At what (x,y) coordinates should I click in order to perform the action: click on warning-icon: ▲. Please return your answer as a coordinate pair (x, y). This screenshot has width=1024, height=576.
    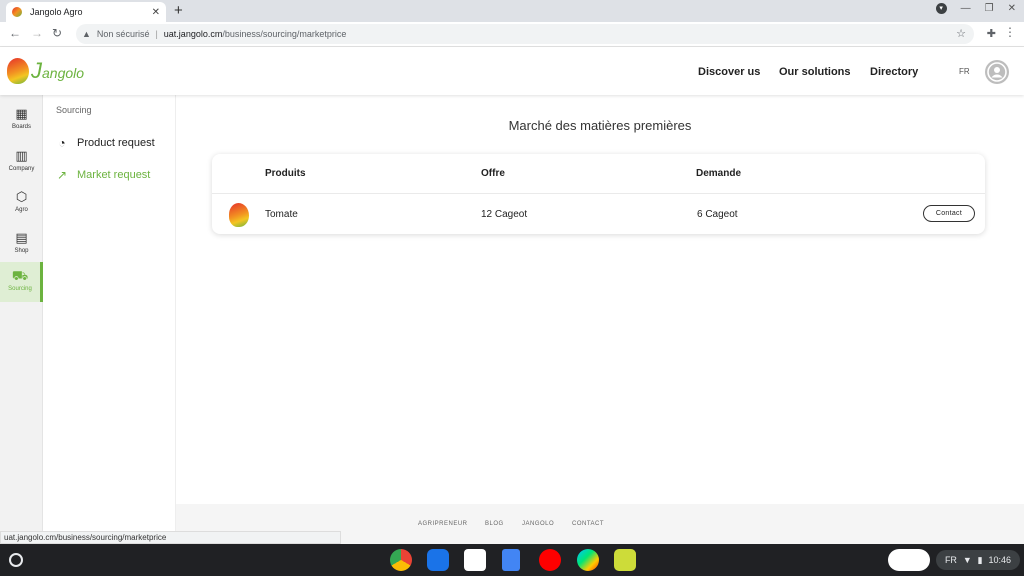
    Looking at the image, I should click on (86, 34).